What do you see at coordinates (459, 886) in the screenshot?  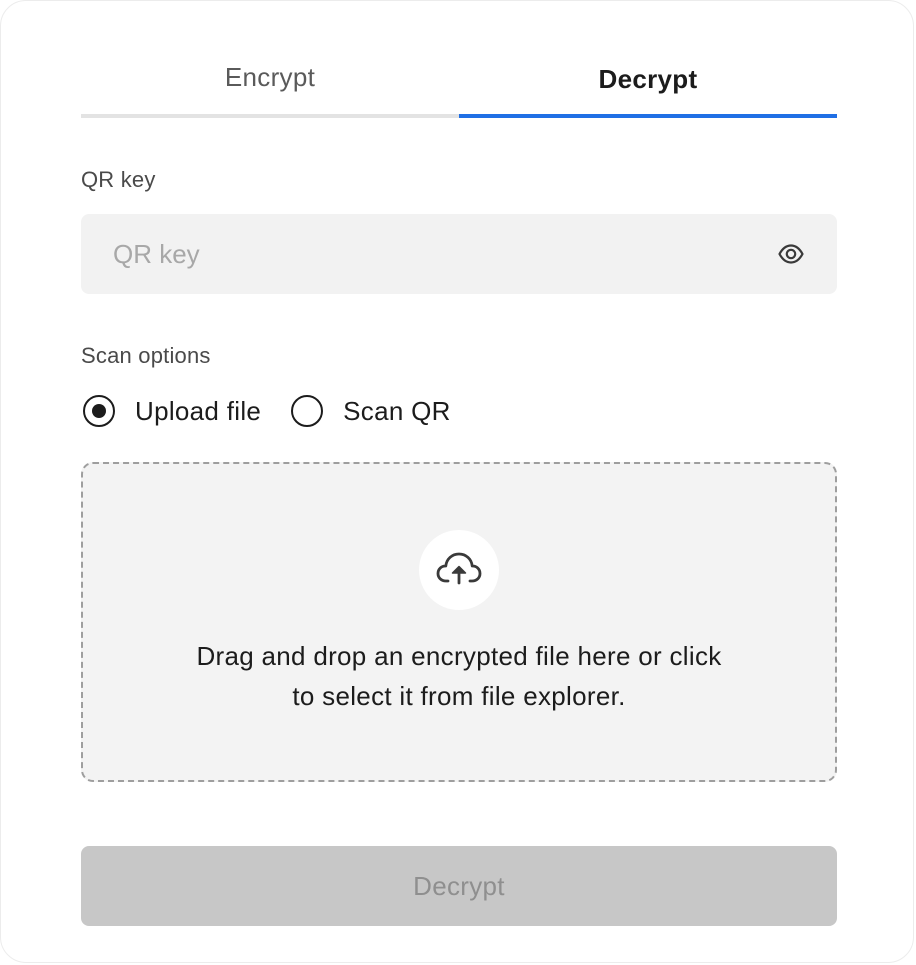 I see `decrypt-button: Decrypt` at bounding box center [459, 886].